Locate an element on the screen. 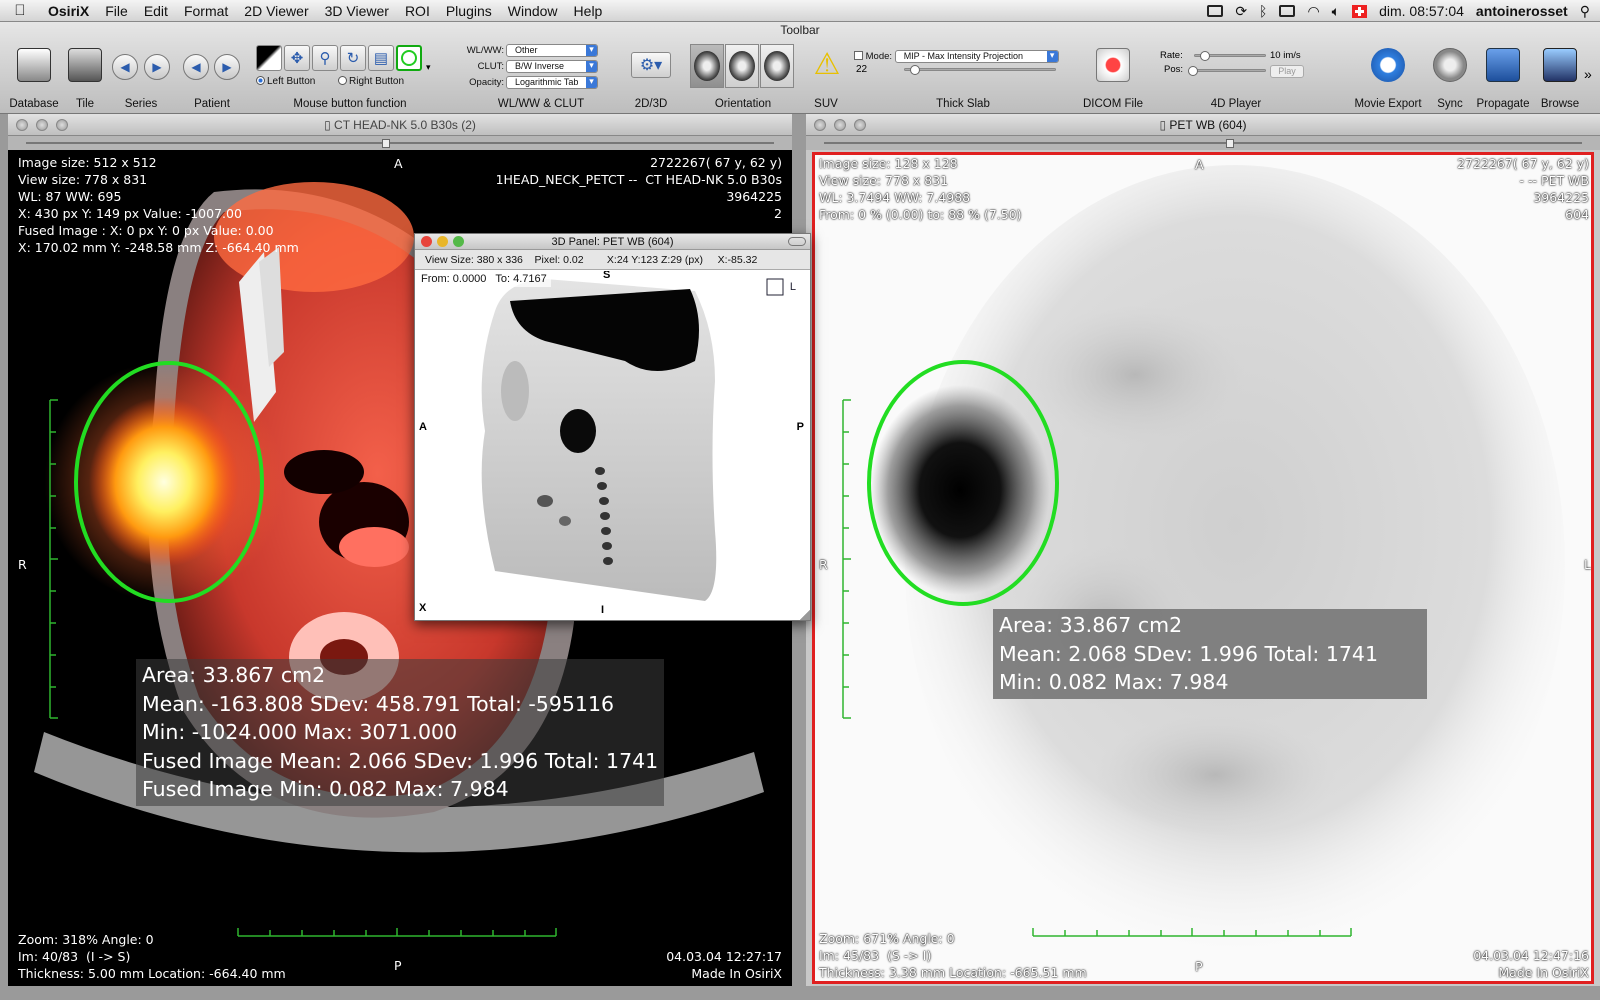 The height and width of the screenshot is (1000, 1600). sagittal-brain-icon is located at coordinates (777, 66).